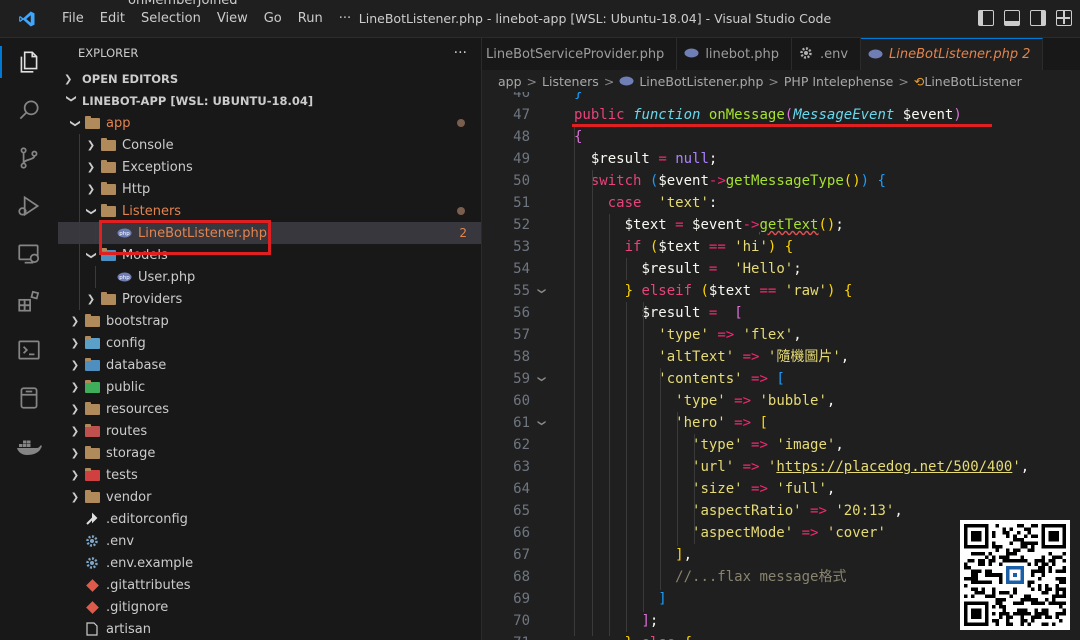  Describe the element at coordinates (578, 137) in the screenshot. I see `code-text: {` at that location.